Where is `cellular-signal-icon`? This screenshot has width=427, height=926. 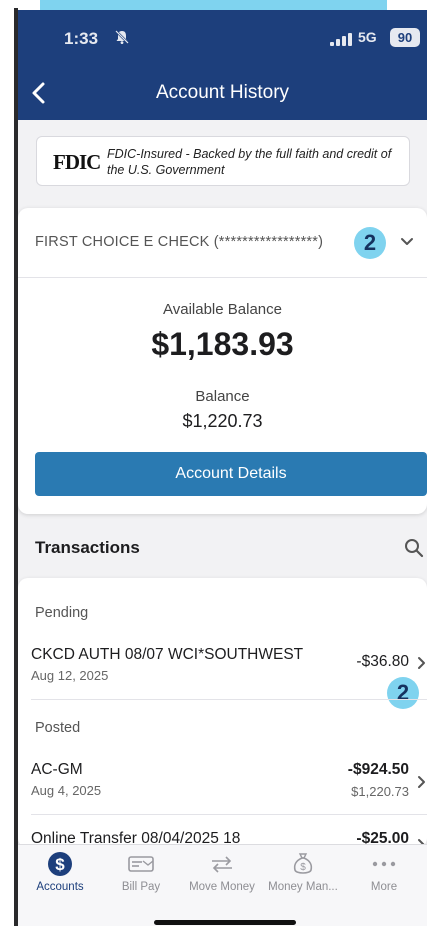
cellular-signal-icon is located at coordinates (341, 39).